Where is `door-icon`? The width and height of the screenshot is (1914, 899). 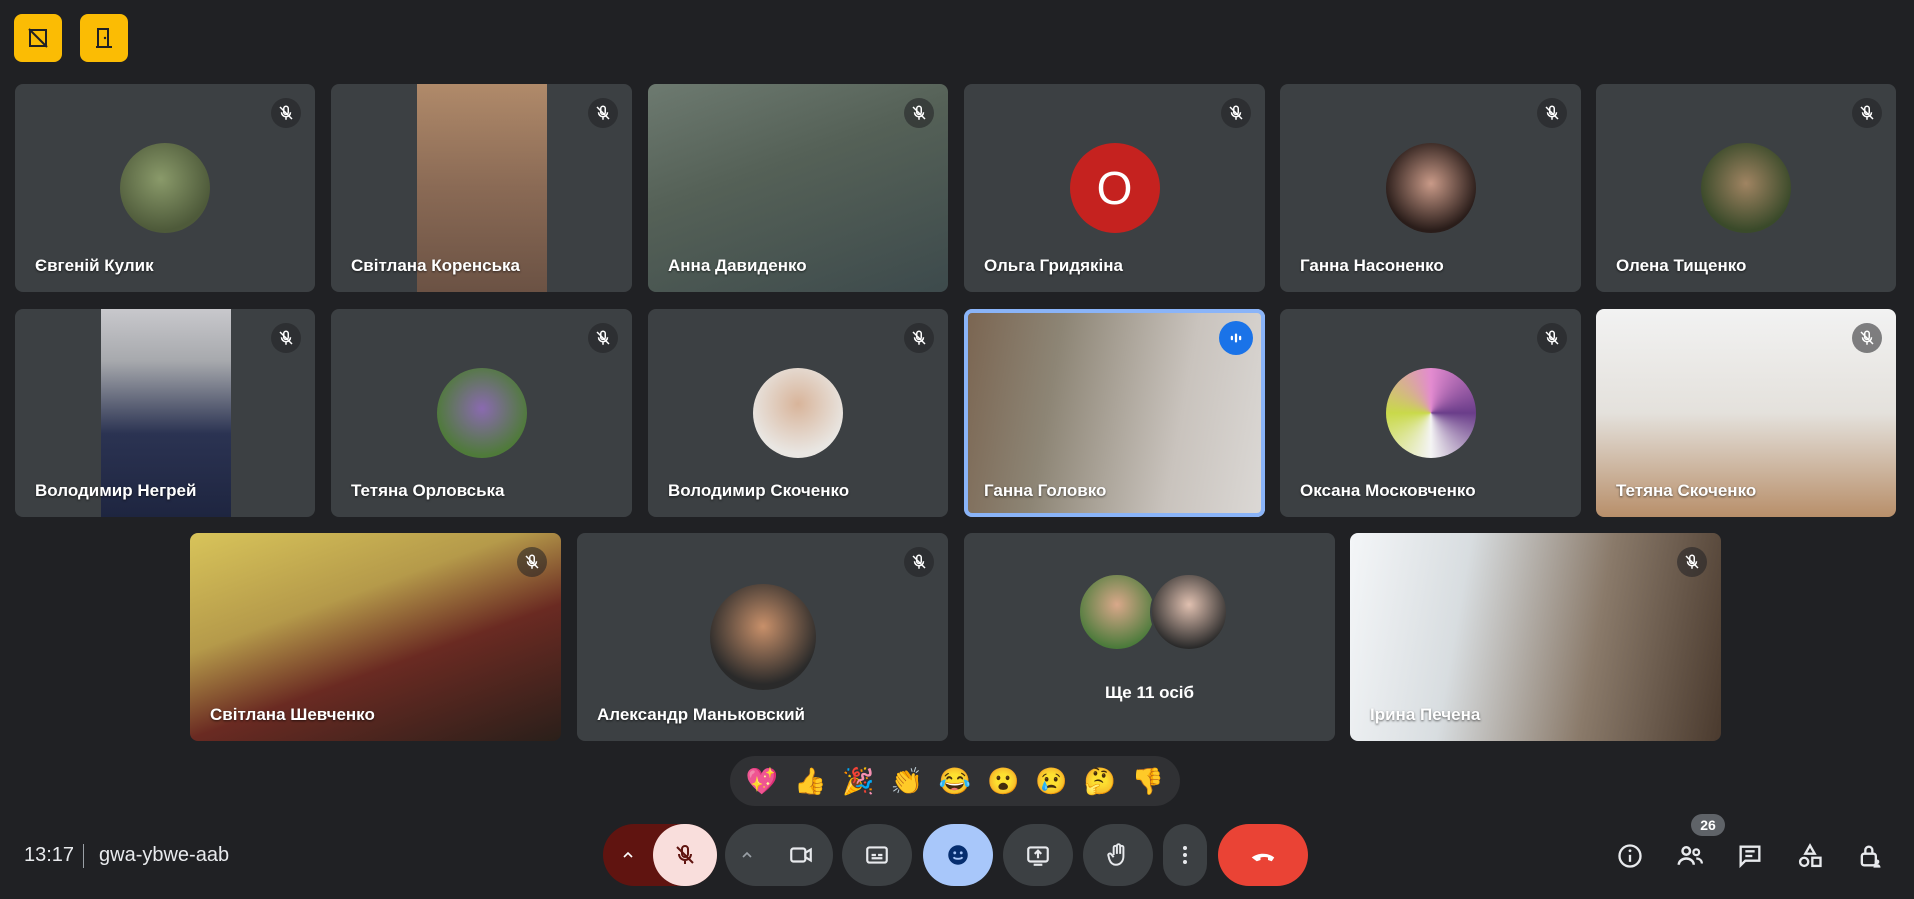 door-icon is located at coordinates (104, 38).